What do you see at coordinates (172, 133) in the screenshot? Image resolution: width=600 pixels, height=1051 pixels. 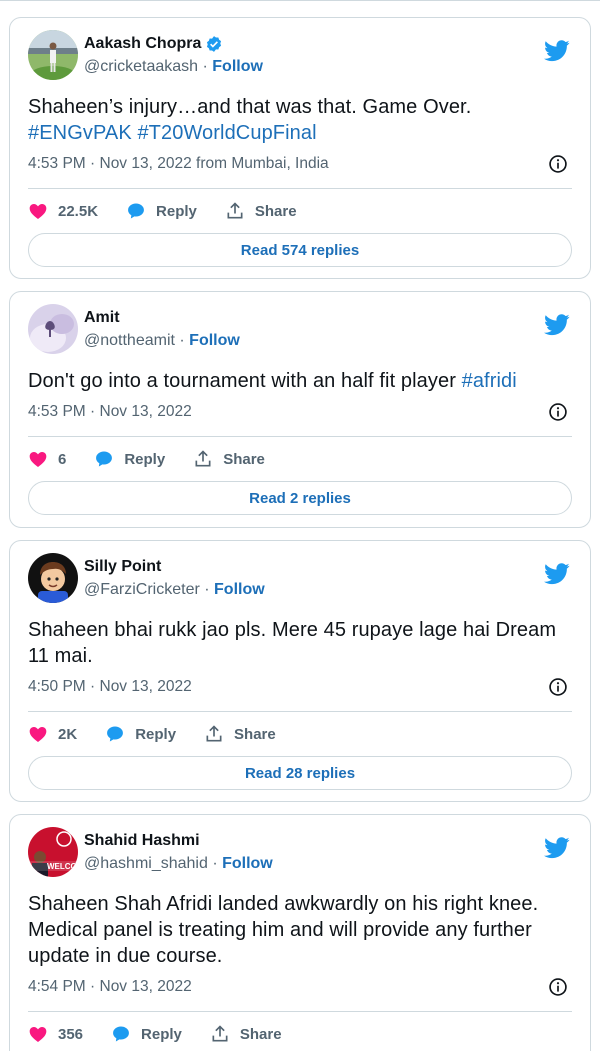 I see `hashtags: #ENGvPAK #T20WorldCupFinal` at bounding box center [172, 133].